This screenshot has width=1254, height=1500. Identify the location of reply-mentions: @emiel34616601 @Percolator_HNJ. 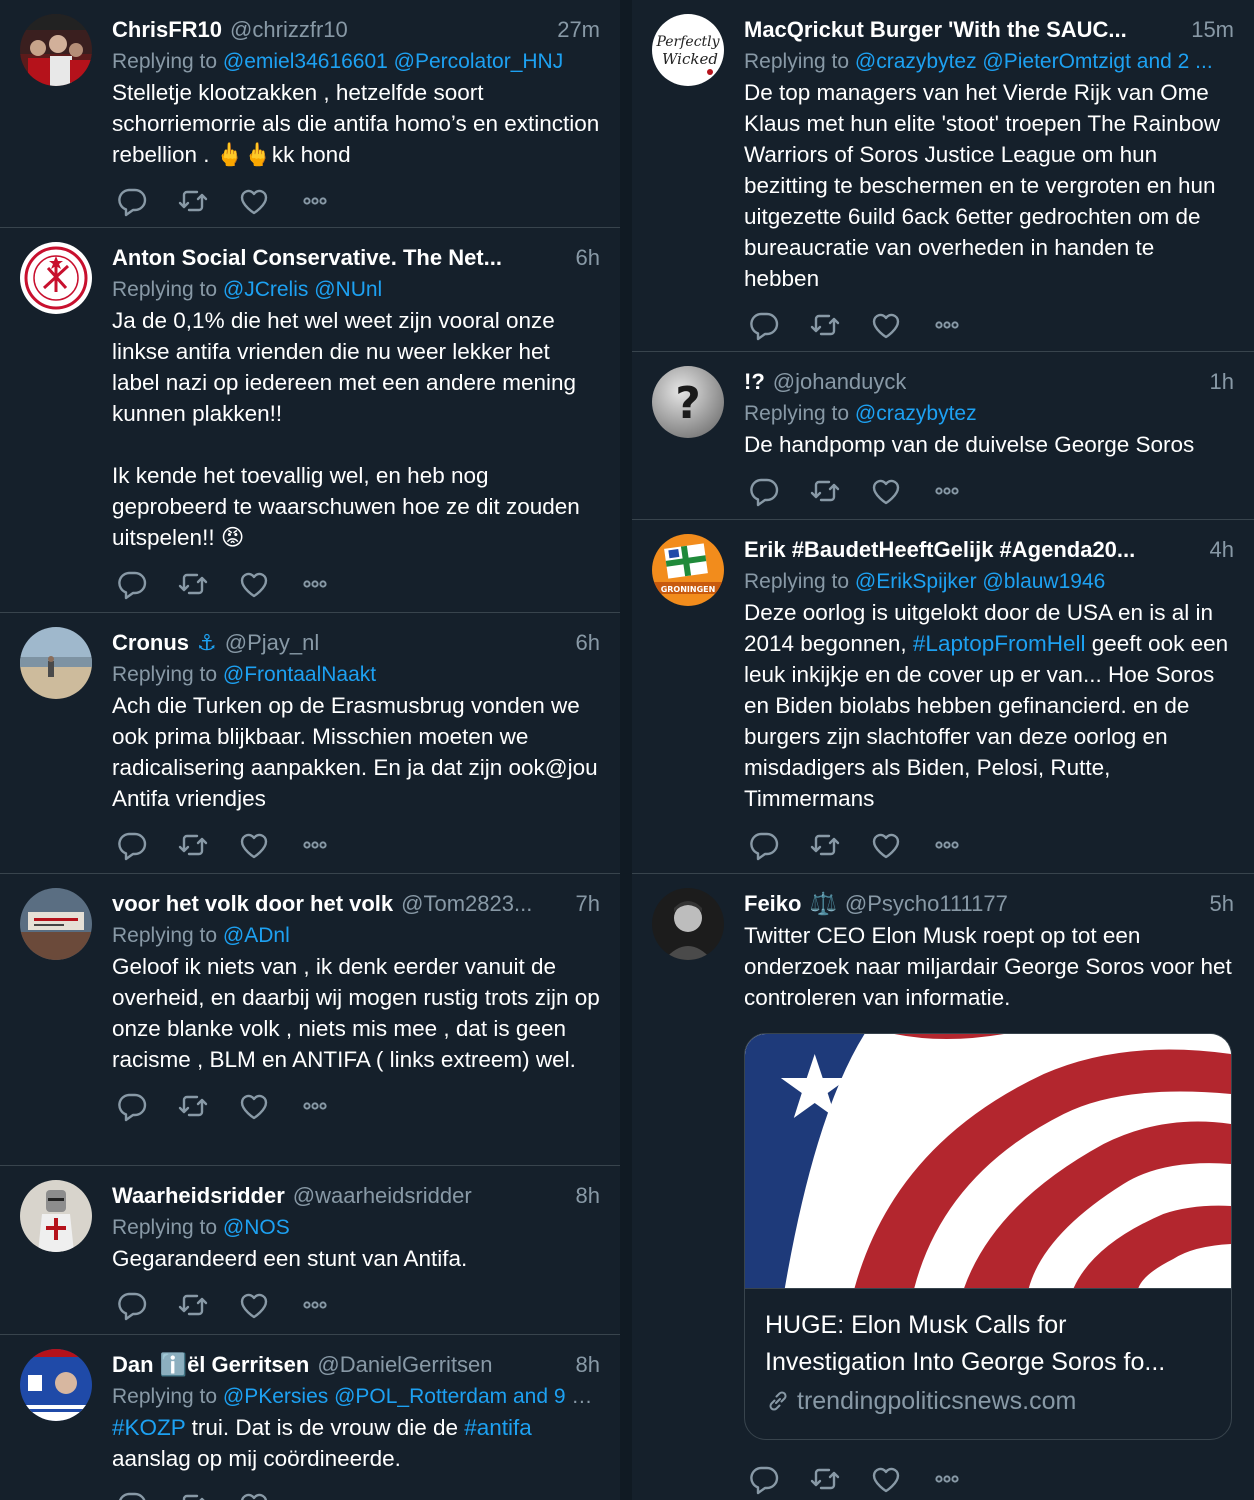
(393, 61).